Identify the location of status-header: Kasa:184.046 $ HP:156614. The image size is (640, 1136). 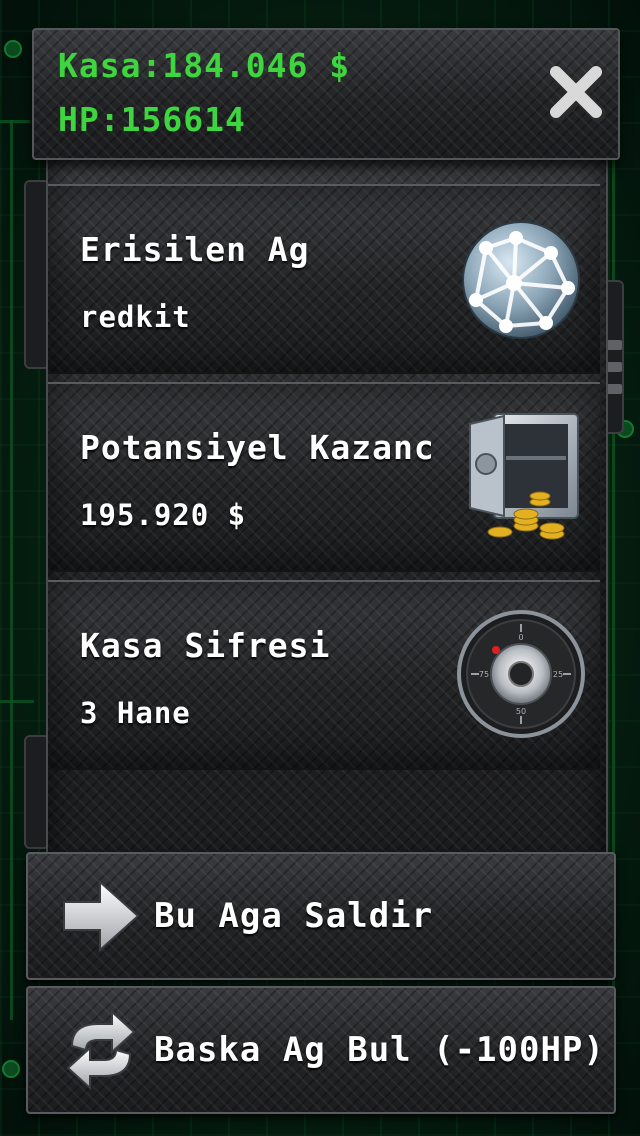
(326, 94).